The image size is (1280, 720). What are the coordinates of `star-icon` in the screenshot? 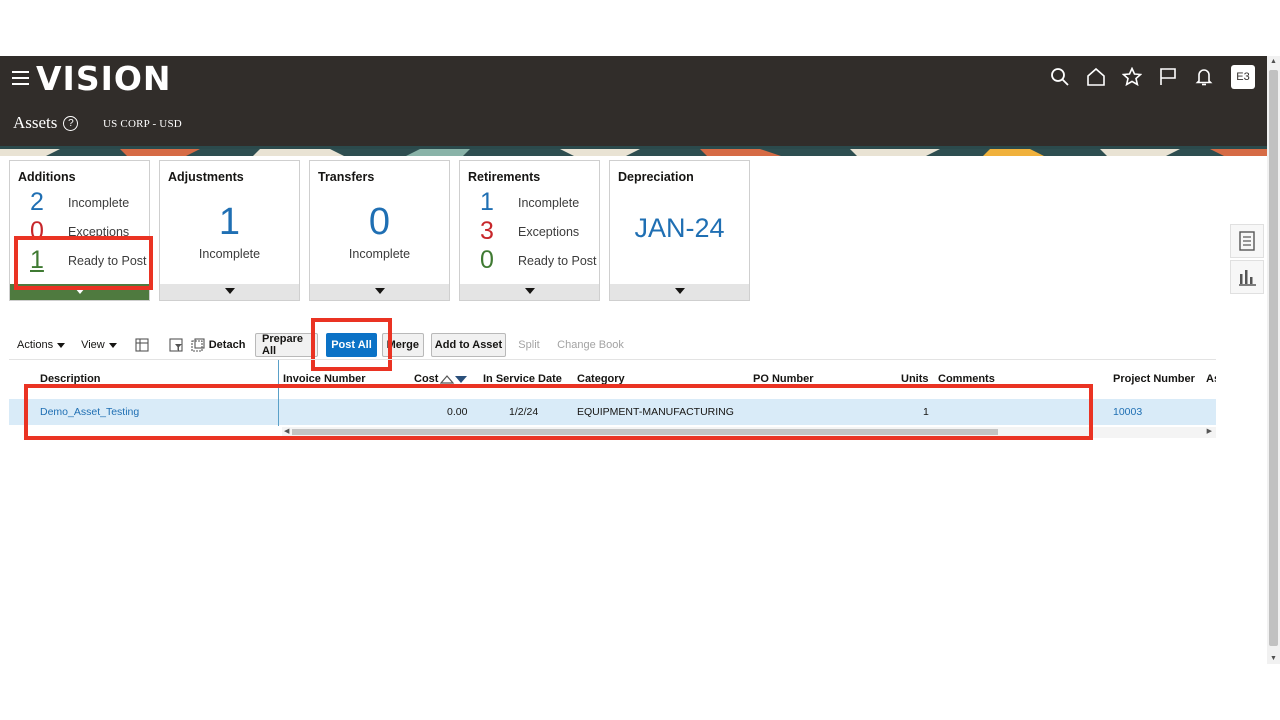 It's located at (1132, 77).